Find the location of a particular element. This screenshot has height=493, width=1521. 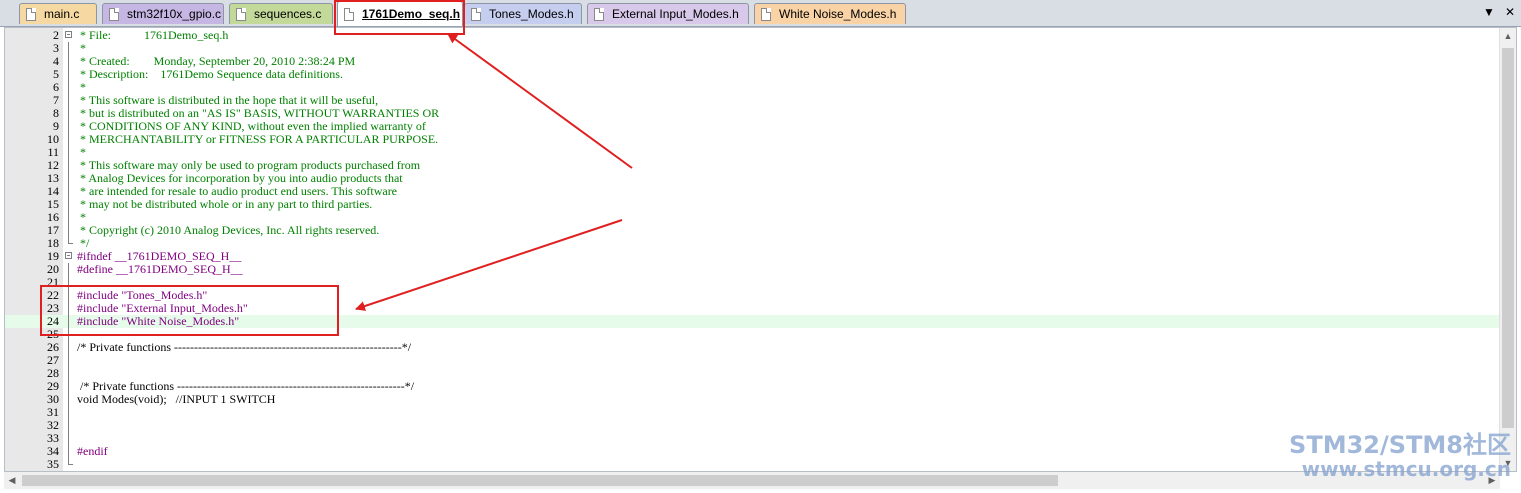

line-number: 8 is located at coordinates (56, 113).